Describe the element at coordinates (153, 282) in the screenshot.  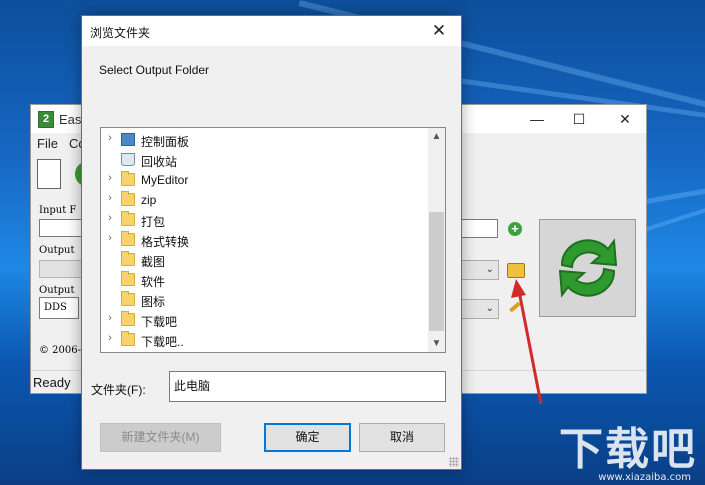
I see `tree-item-label: 软件` at that location.